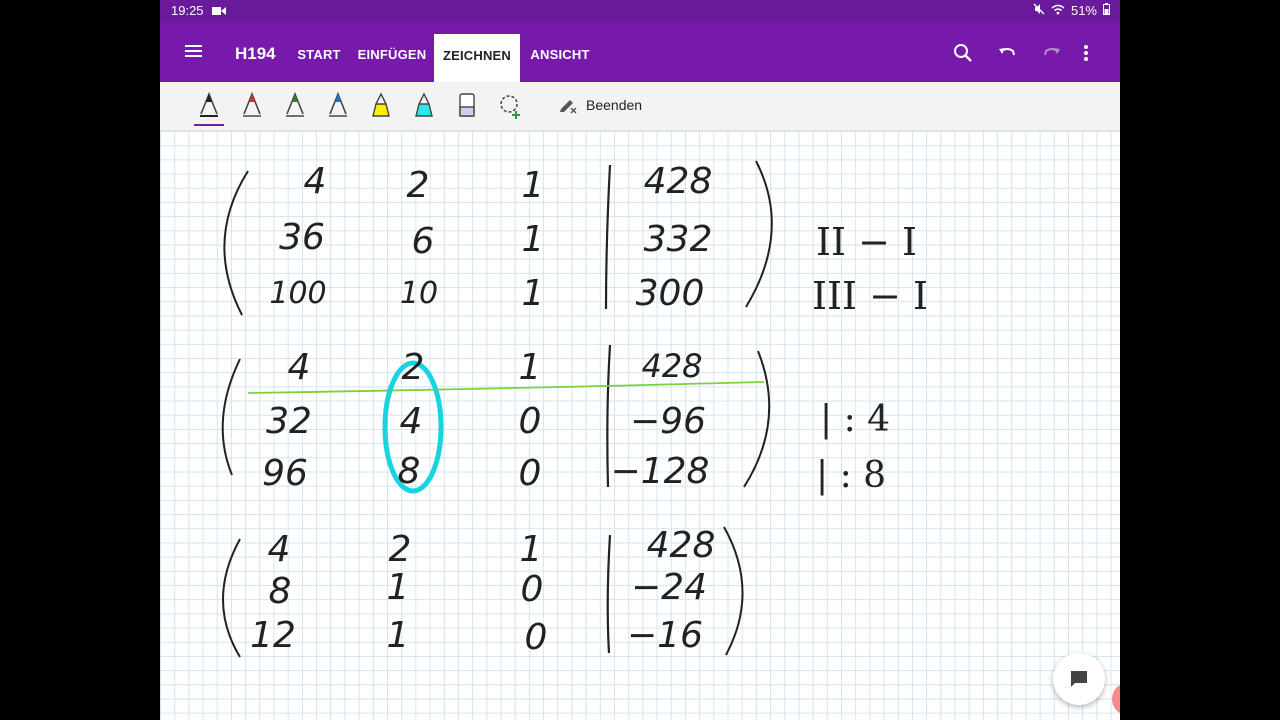 The height and width of the screenshot is (720, 1280). What do you see at coordinates (319, 52) in the screenshot?
I see `tab-start: START` at bounding box center [319, 52].